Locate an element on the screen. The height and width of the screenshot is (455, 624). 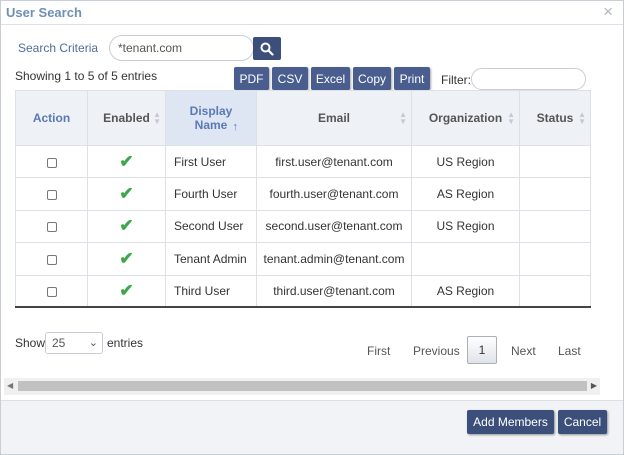
search-button is located at coordinates (267, 48).